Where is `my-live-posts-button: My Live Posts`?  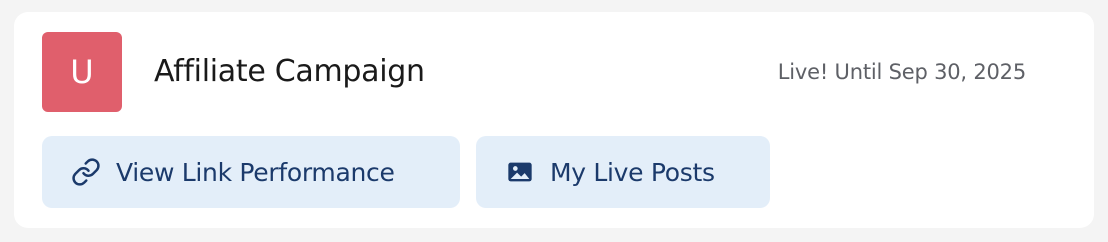 my-live-posts-button: My Live Posts is located at coordinates (623, 172).